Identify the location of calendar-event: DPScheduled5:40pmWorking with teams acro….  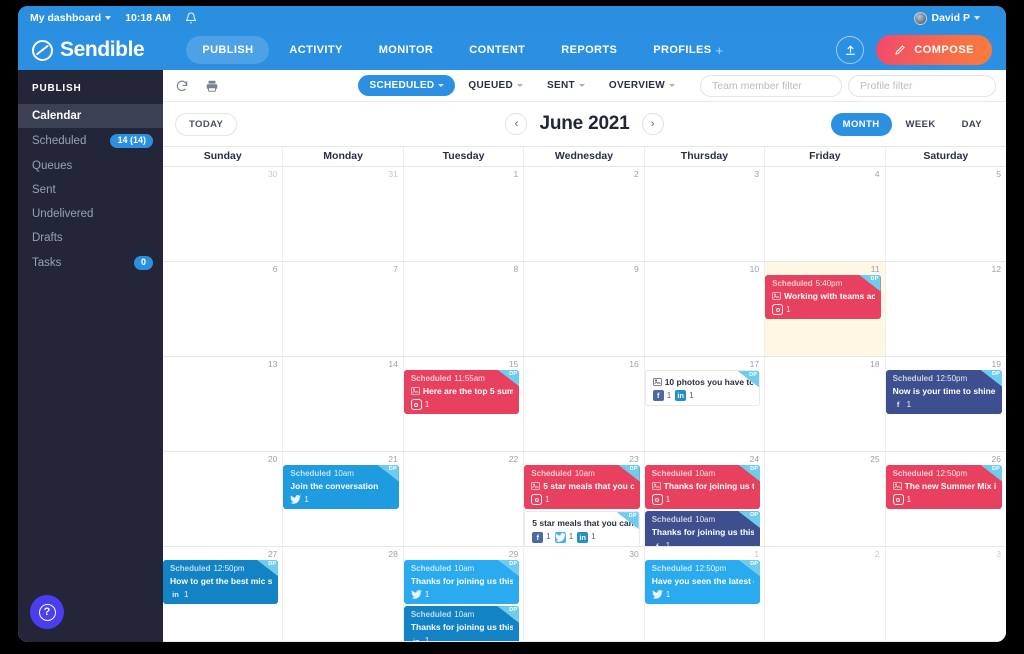
(823, 297).